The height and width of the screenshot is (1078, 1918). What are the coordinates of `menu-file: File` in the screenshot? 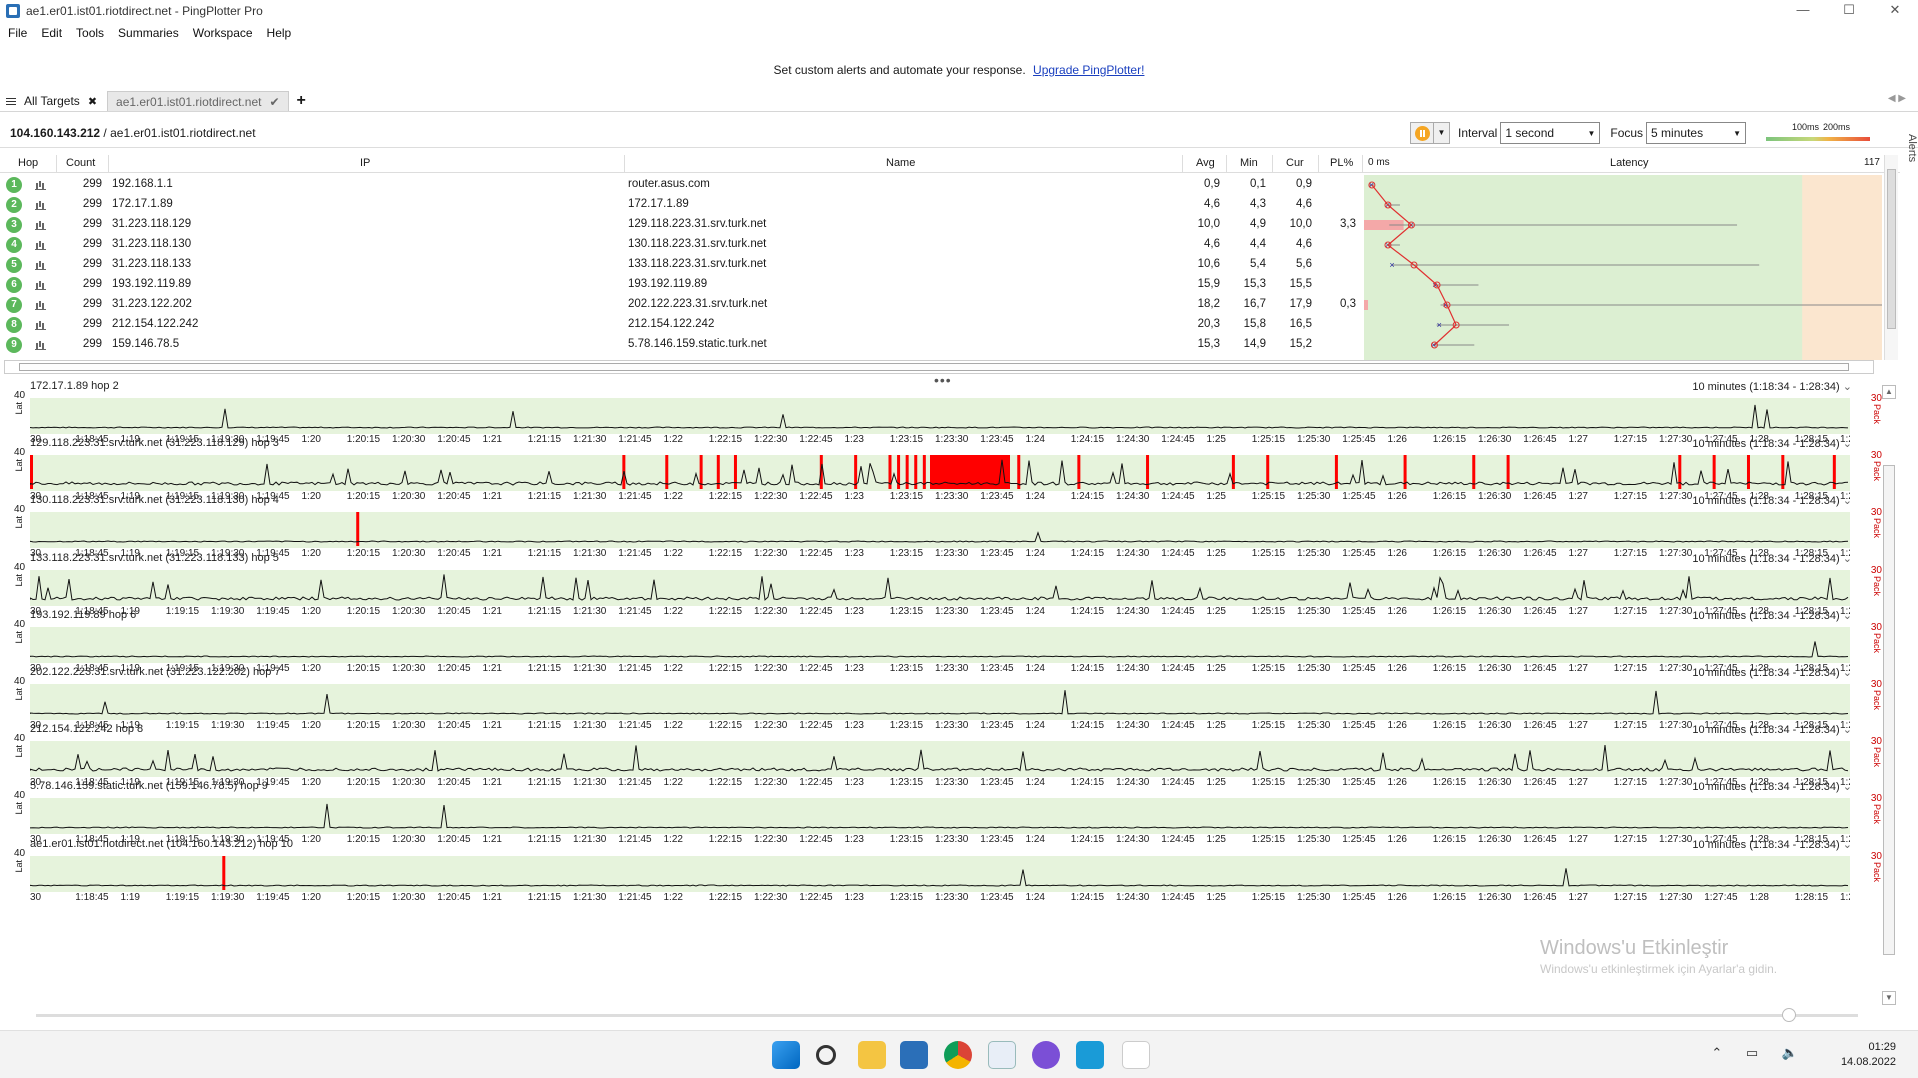 It's located at (17, 33).